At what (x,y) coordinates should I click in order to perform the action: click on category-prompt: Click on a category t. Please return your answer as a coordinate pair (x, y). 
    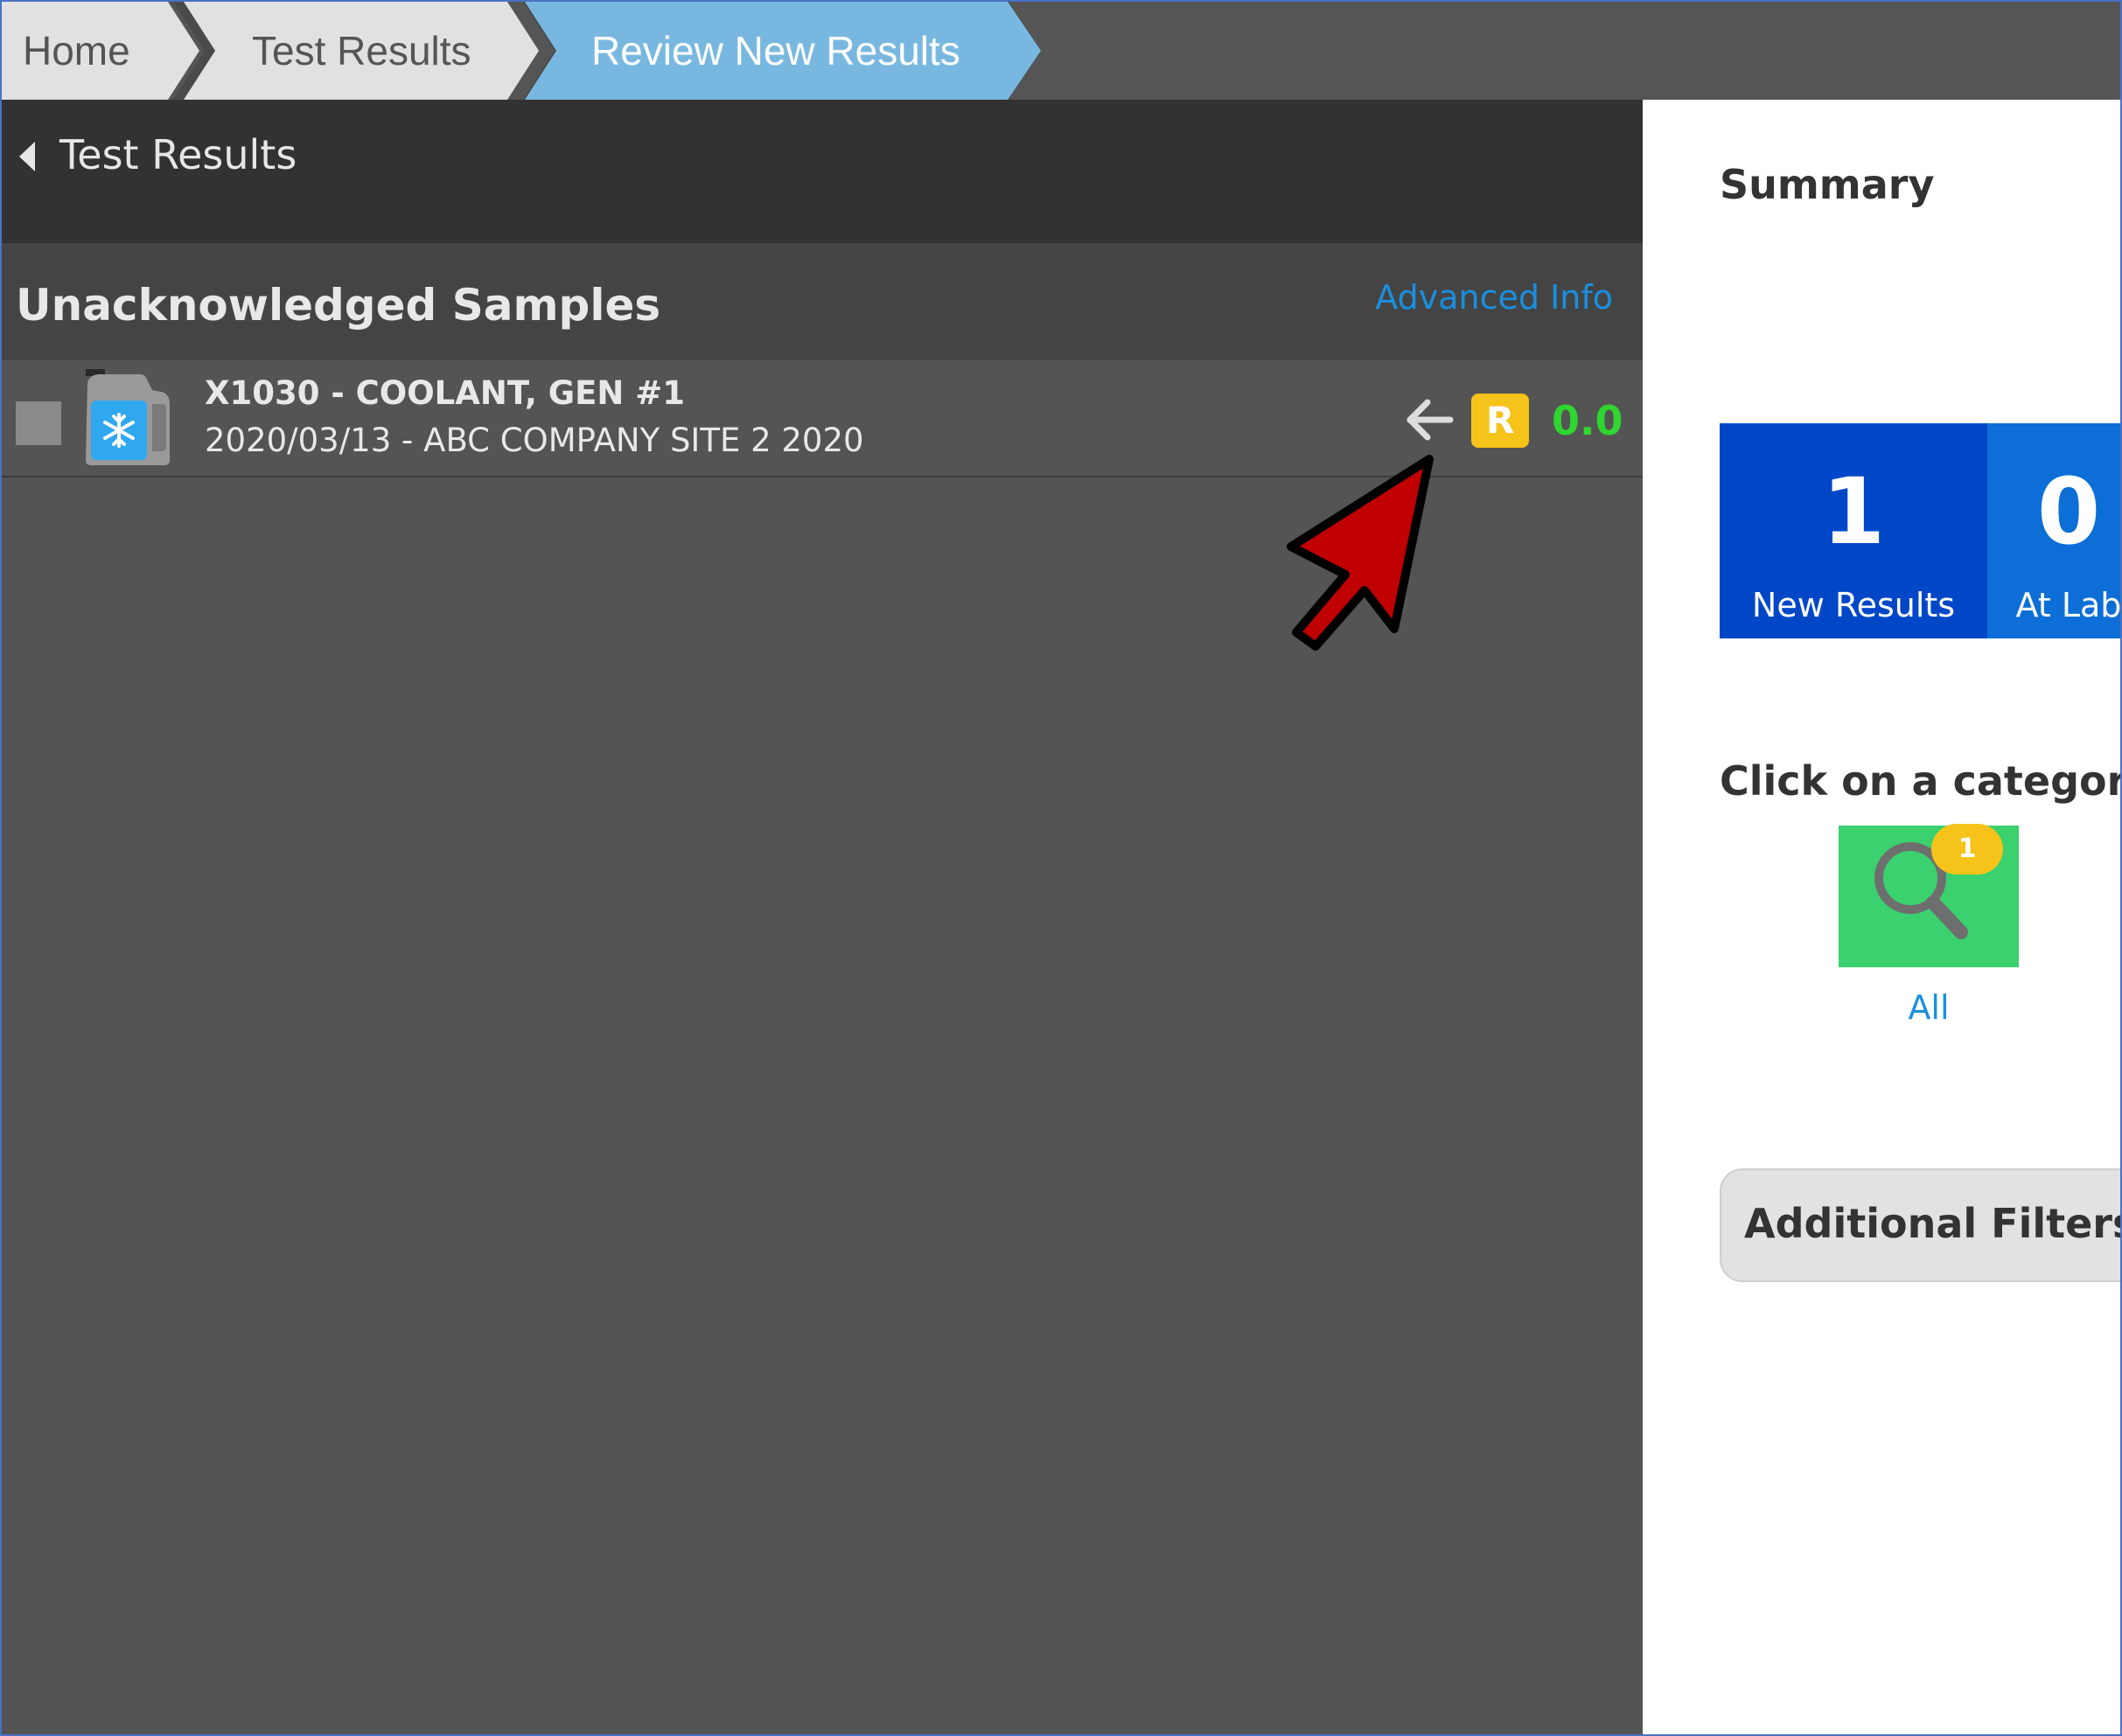
    Looking at the image, I should click on (1920, 781).